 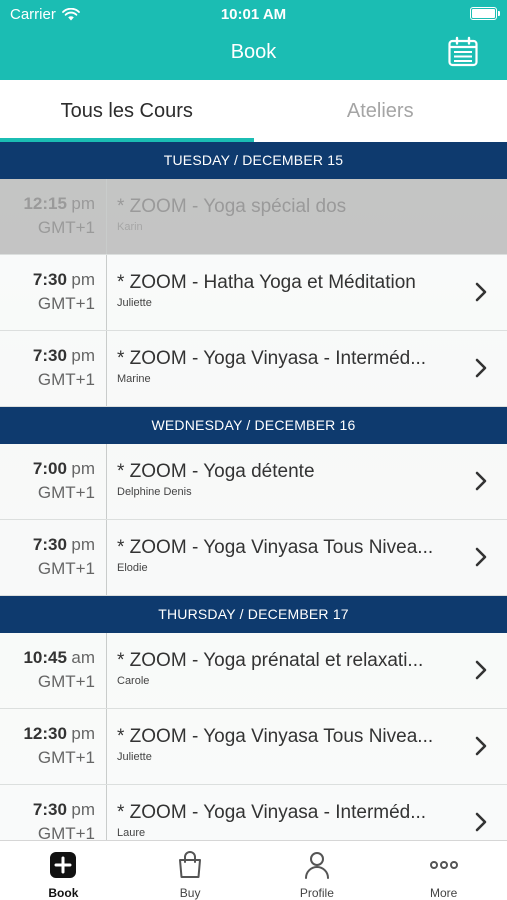 I want to click on app-header: Carrier 10:01 AM Book, so click(x=253, y=40).